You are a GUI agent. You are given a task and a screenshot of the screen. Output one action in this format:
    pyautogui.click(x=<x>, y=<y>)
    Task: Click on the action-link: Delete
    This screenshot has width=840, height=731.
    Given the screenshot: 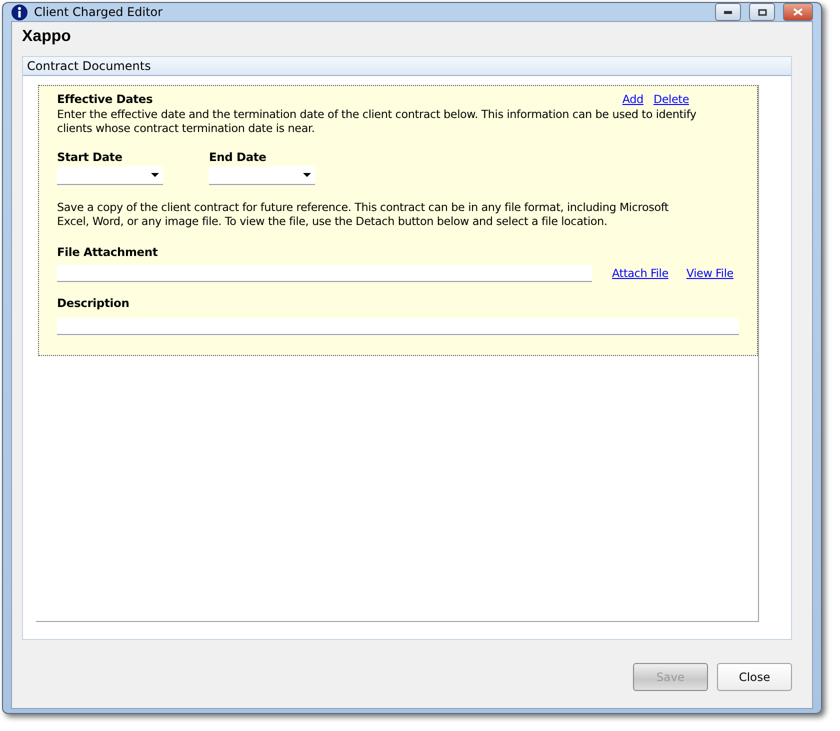 What is the action you would take?
    pyautogui.click(x=671, y=99)
    